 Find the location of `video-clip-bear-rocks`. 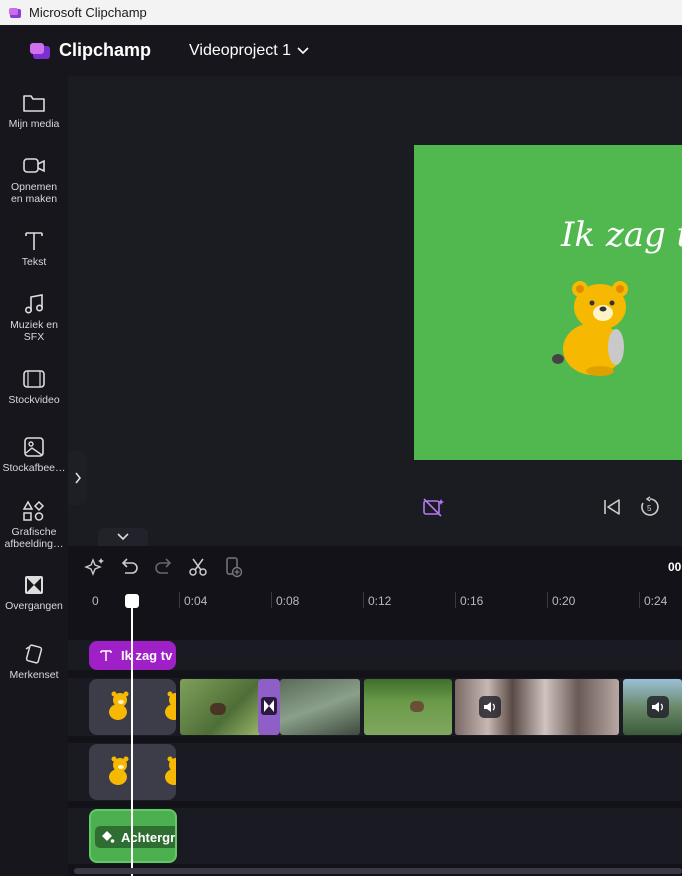

video-clip-bear-rocks is located at coordinates (320, 707).